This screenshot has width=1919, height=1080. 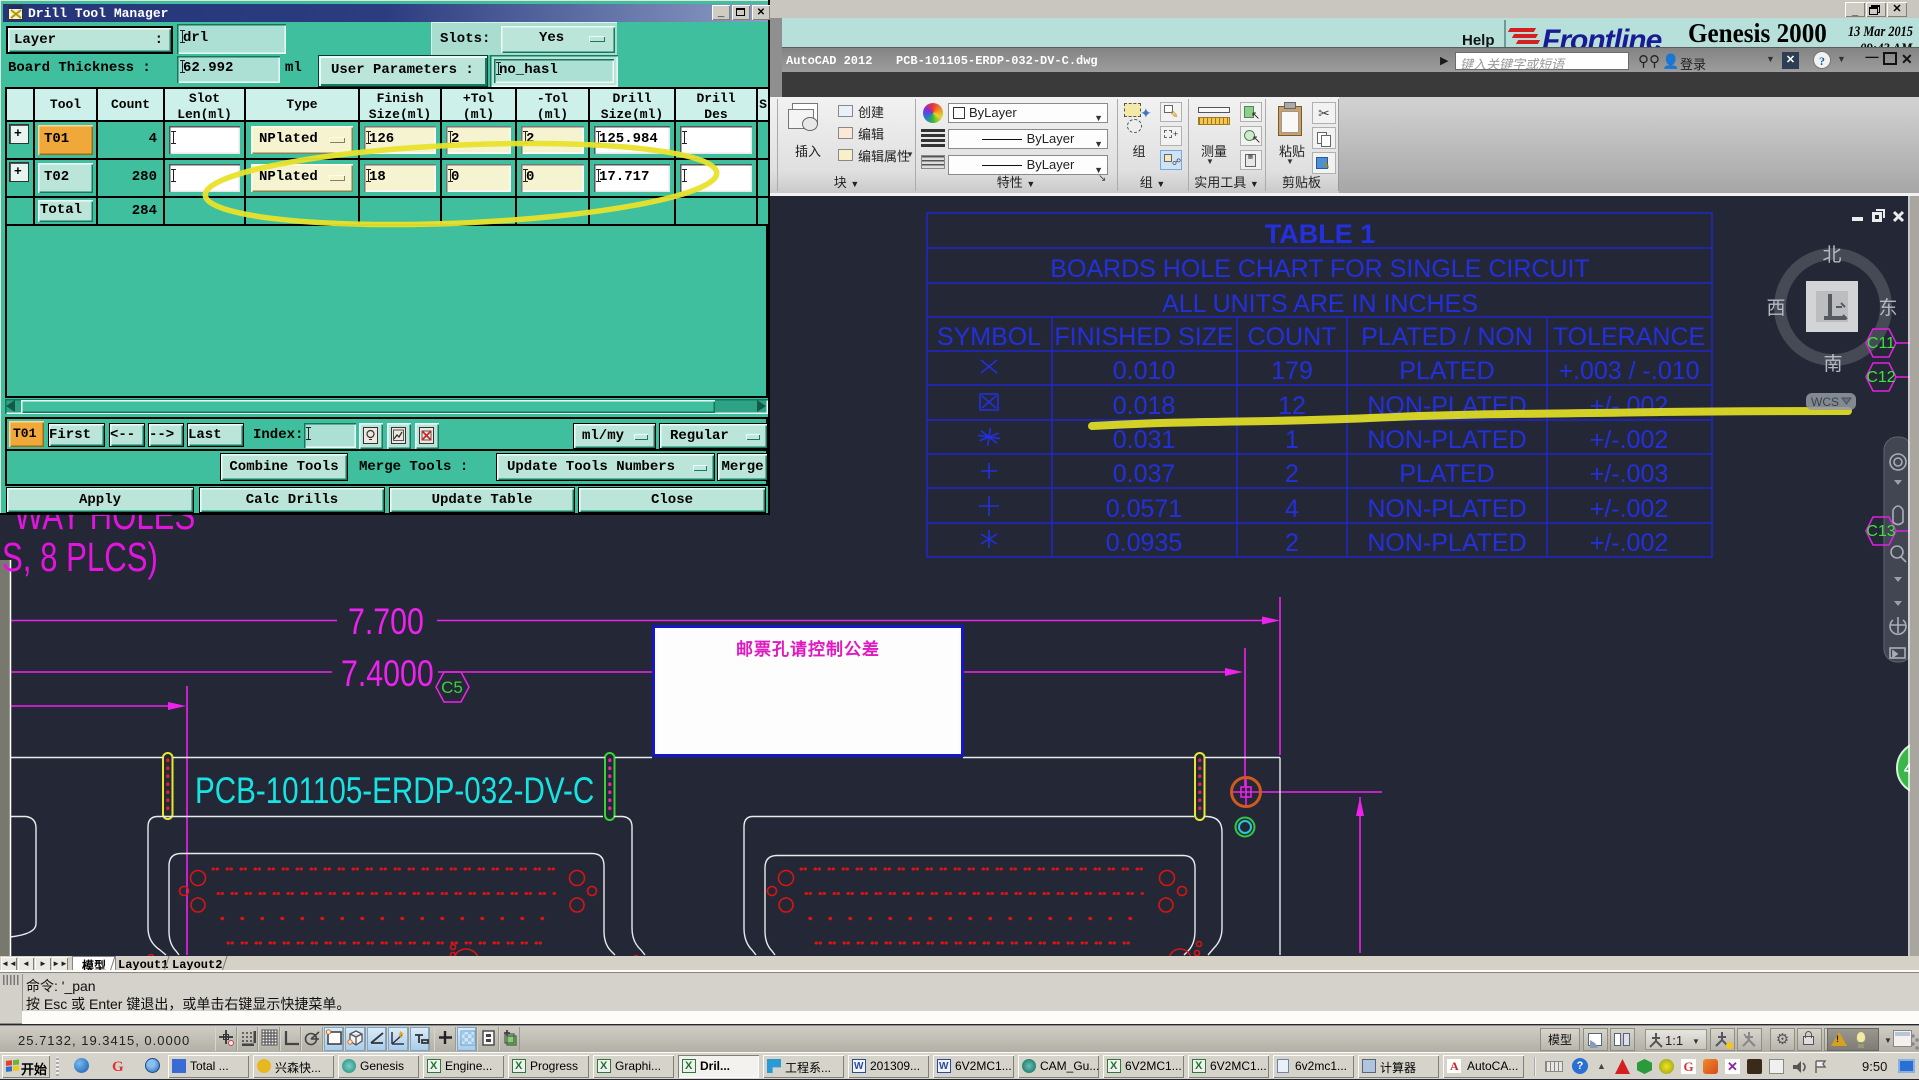 What do you see at coordinates (1319, 269) in the screenshot?
I see `svg-text:BOARDS HOLE CHART FOR SINGLE C: BOARDS HOLE CHART FOR SINGLE CIRCUIT` at bounding box center [1319, 269].